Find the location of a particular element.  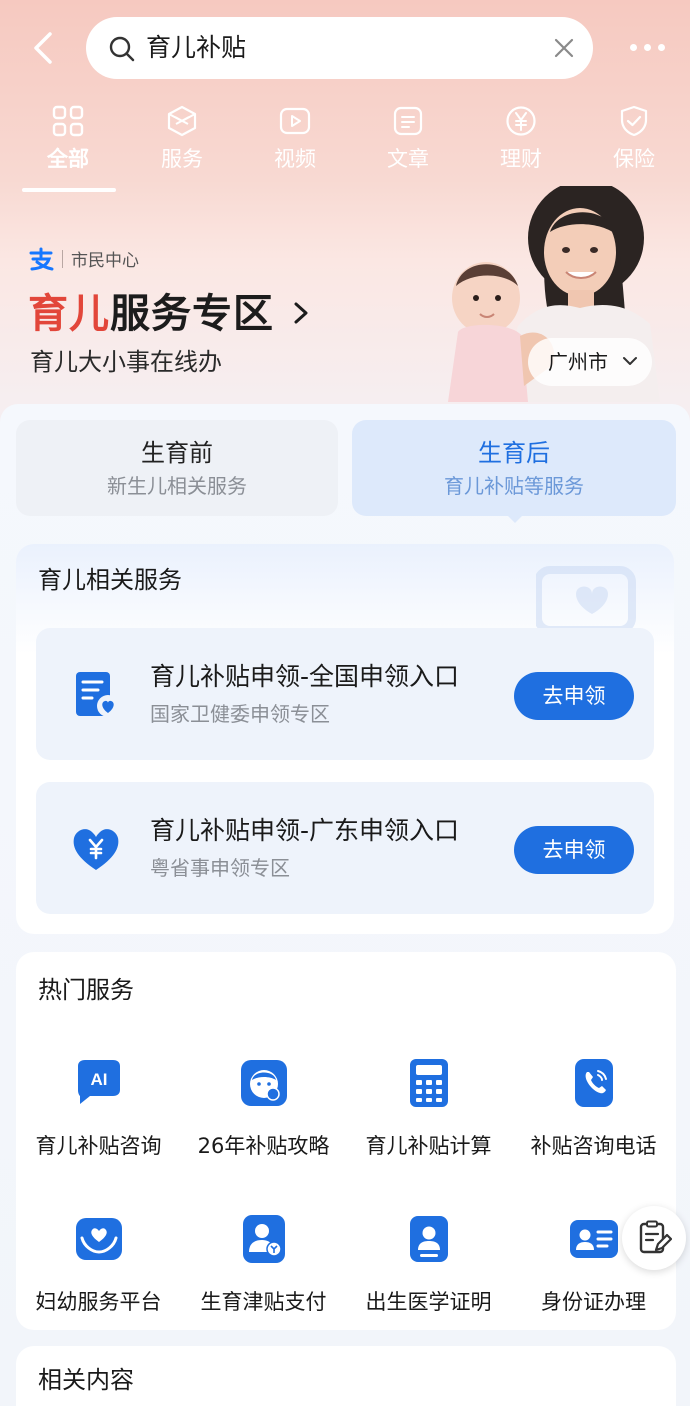

stage-title: 生育前 is located at coordinates (177, 453).